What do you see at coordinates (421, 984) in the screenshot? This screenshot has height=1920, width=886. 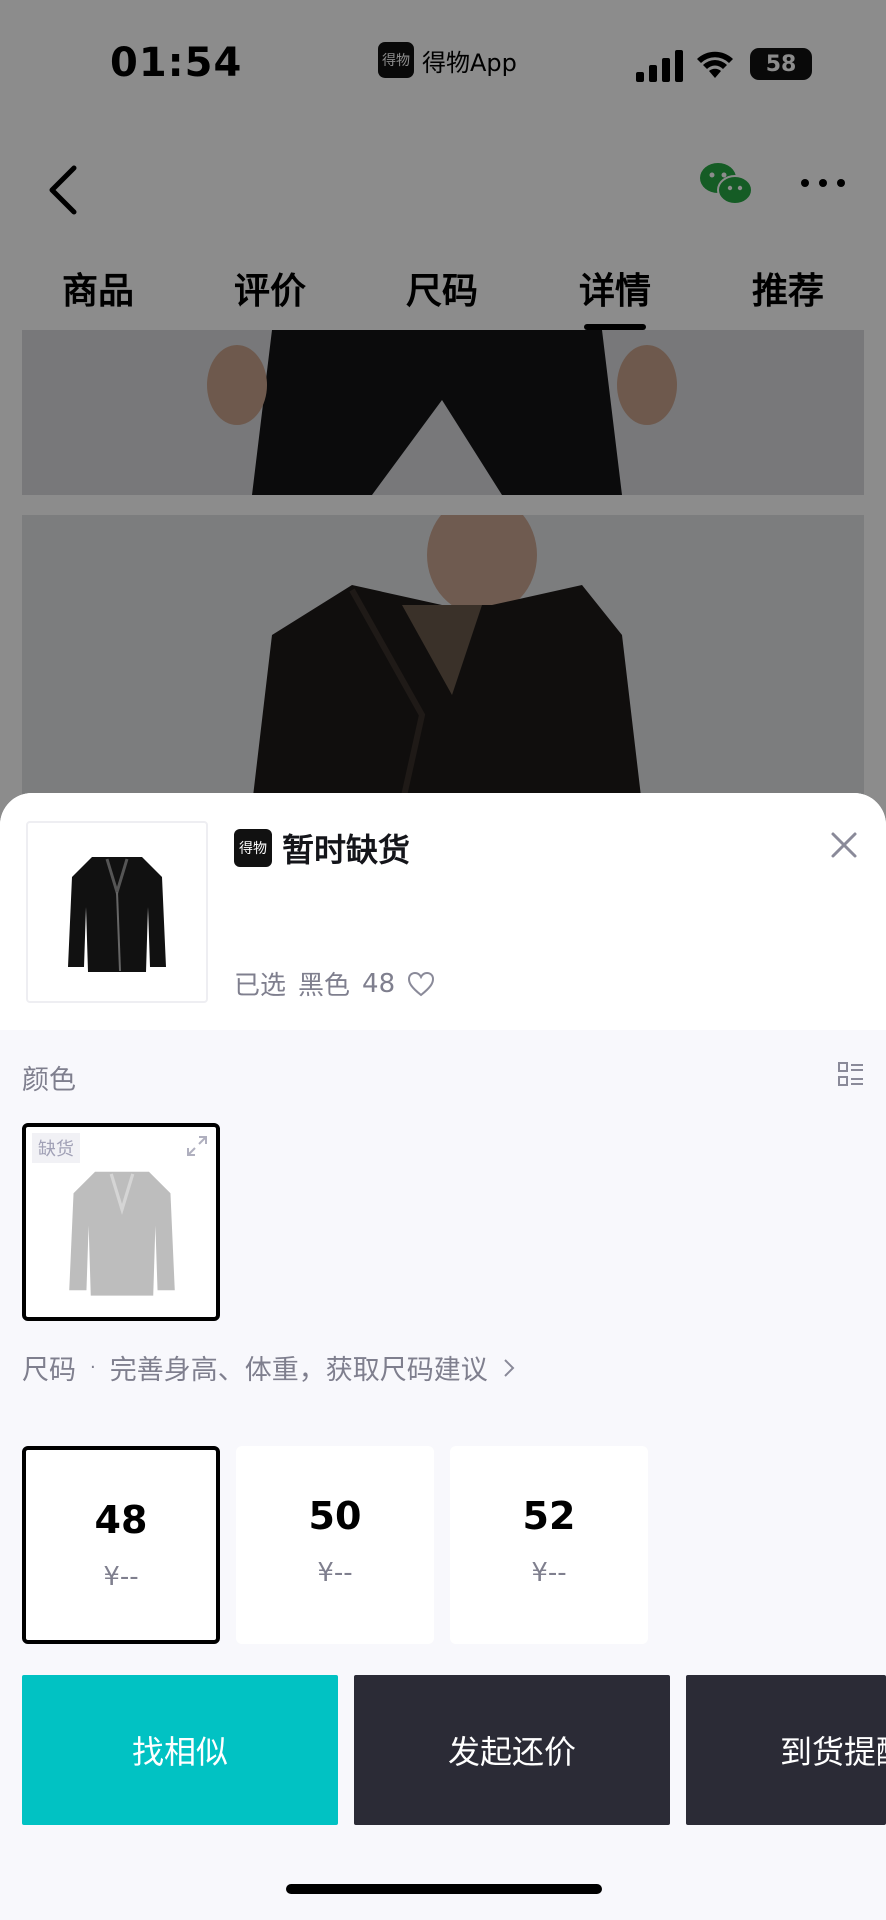 I see `heart-icon` at bounding box center [421, 984].